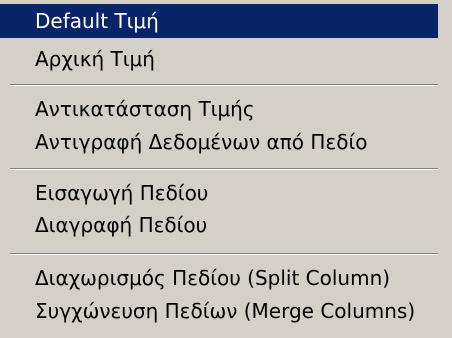 This screenshot has width=452, height=338. I want to click on menu-item-initial-value: Αρχική Τιμή, so click(219, 59).